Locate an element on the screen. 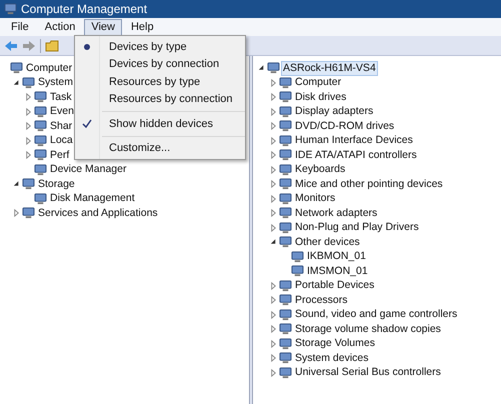 Image resolution: width=501 pixels, height=404 pixels. tree-item: IDE ATA/ATAPI controllers is located at coordinates (356, 155).